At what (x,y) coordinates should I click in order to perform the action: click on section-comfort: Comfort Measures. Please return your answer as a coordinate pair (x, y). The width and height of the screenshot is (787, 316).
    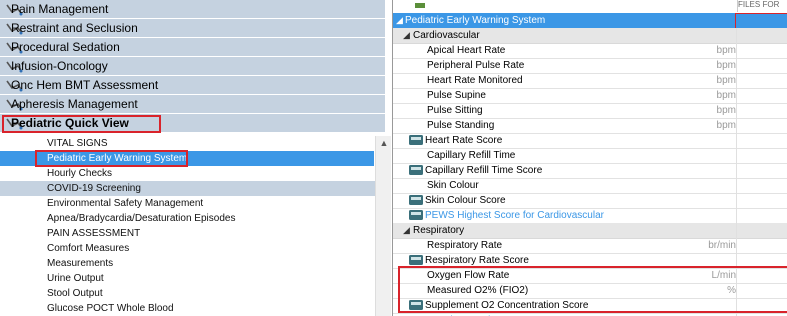
    Looking at the image, I should click on (187, 248).